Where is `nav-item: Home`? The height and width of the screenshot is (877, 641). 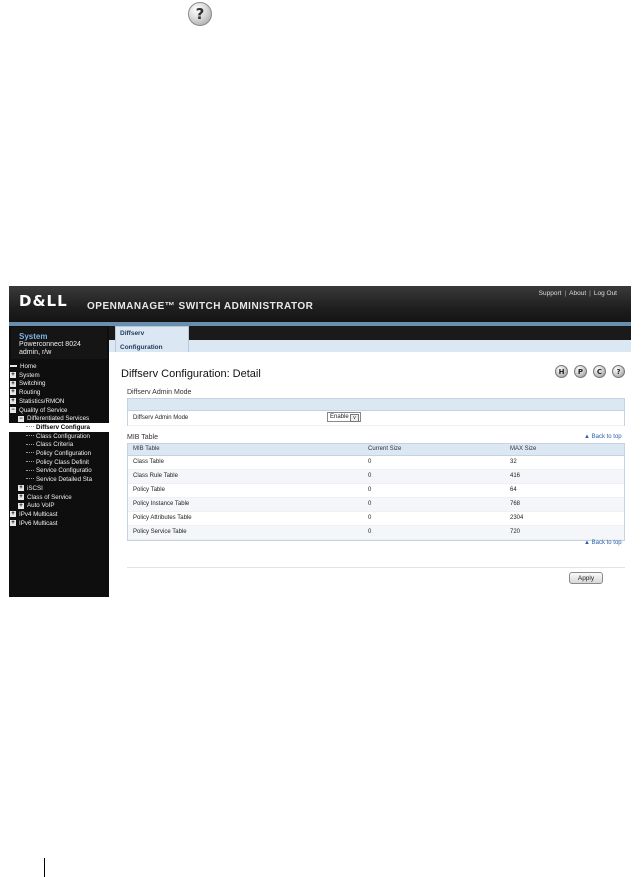
nav-item: Home is located at coordinates (23, 366).